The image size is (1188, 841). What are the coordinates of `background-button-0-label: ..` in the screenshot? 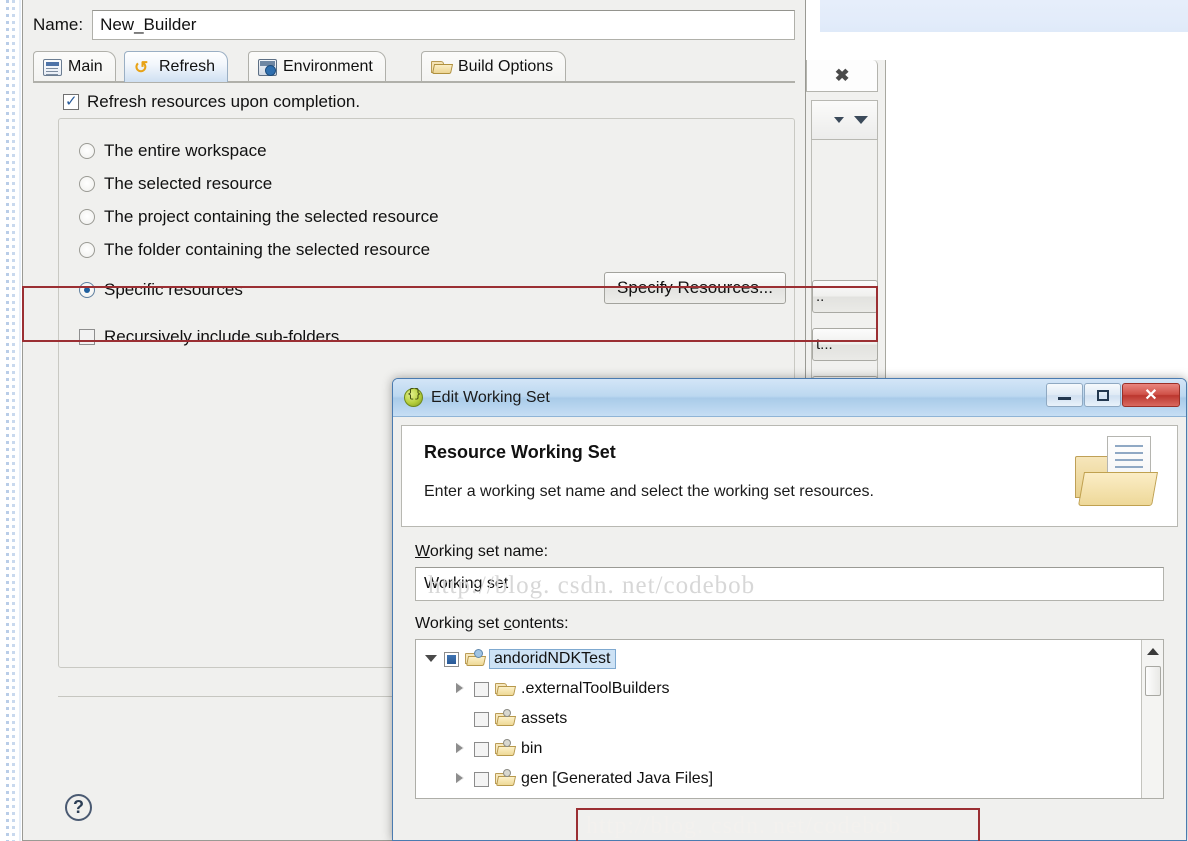 It's located at (820, 296).